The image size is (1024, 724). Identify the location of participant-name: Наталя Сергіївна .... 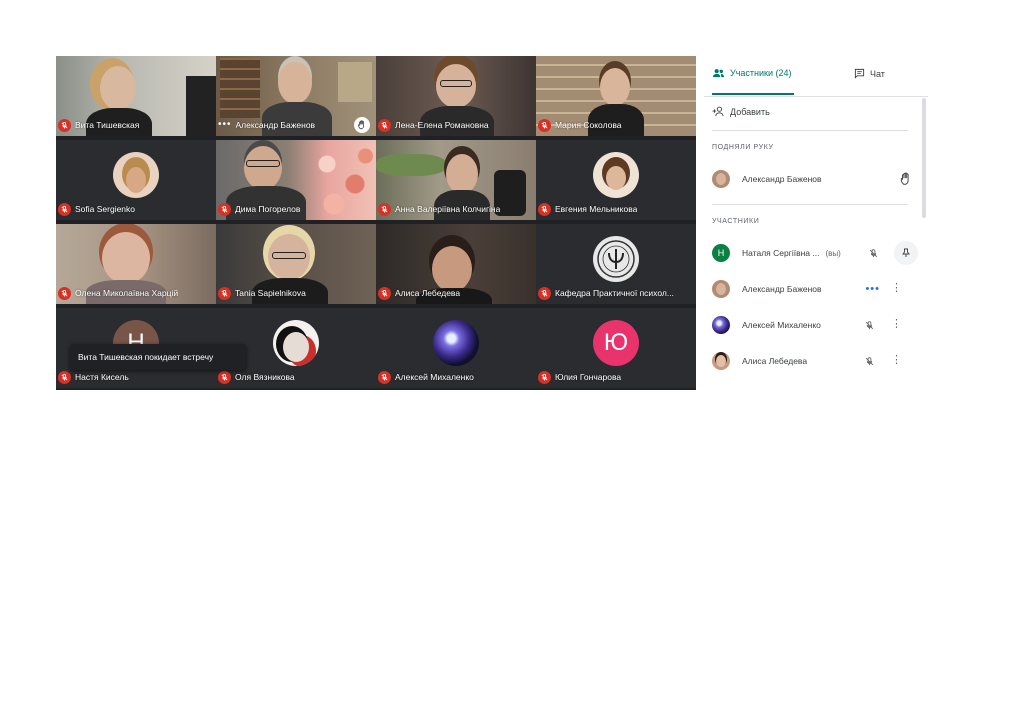
(781, 253).